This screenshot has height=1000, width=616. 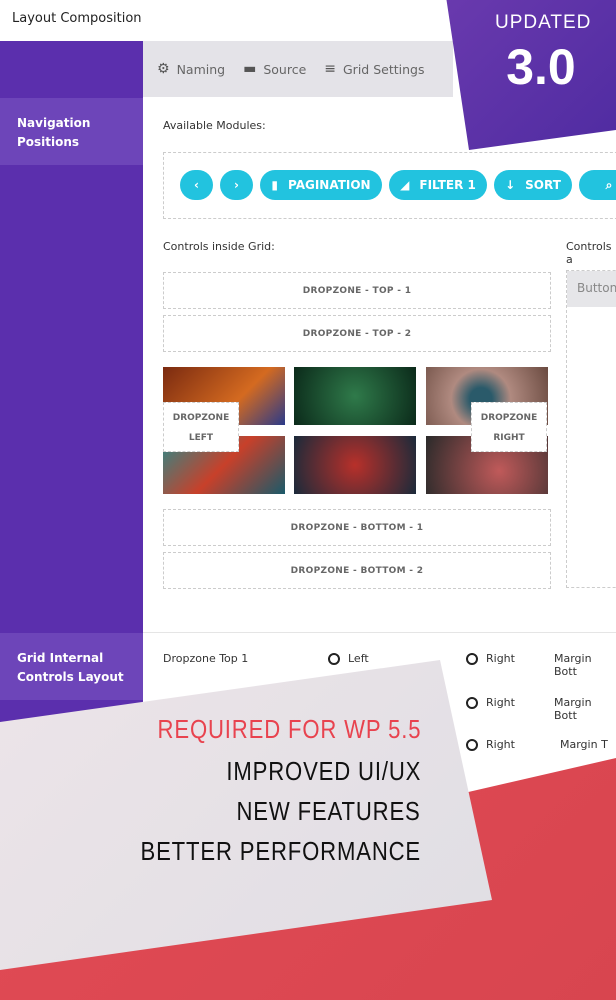 I want to click on promo-required: REQUIRED FOR WP 5.5, so click(x=289, y=729).